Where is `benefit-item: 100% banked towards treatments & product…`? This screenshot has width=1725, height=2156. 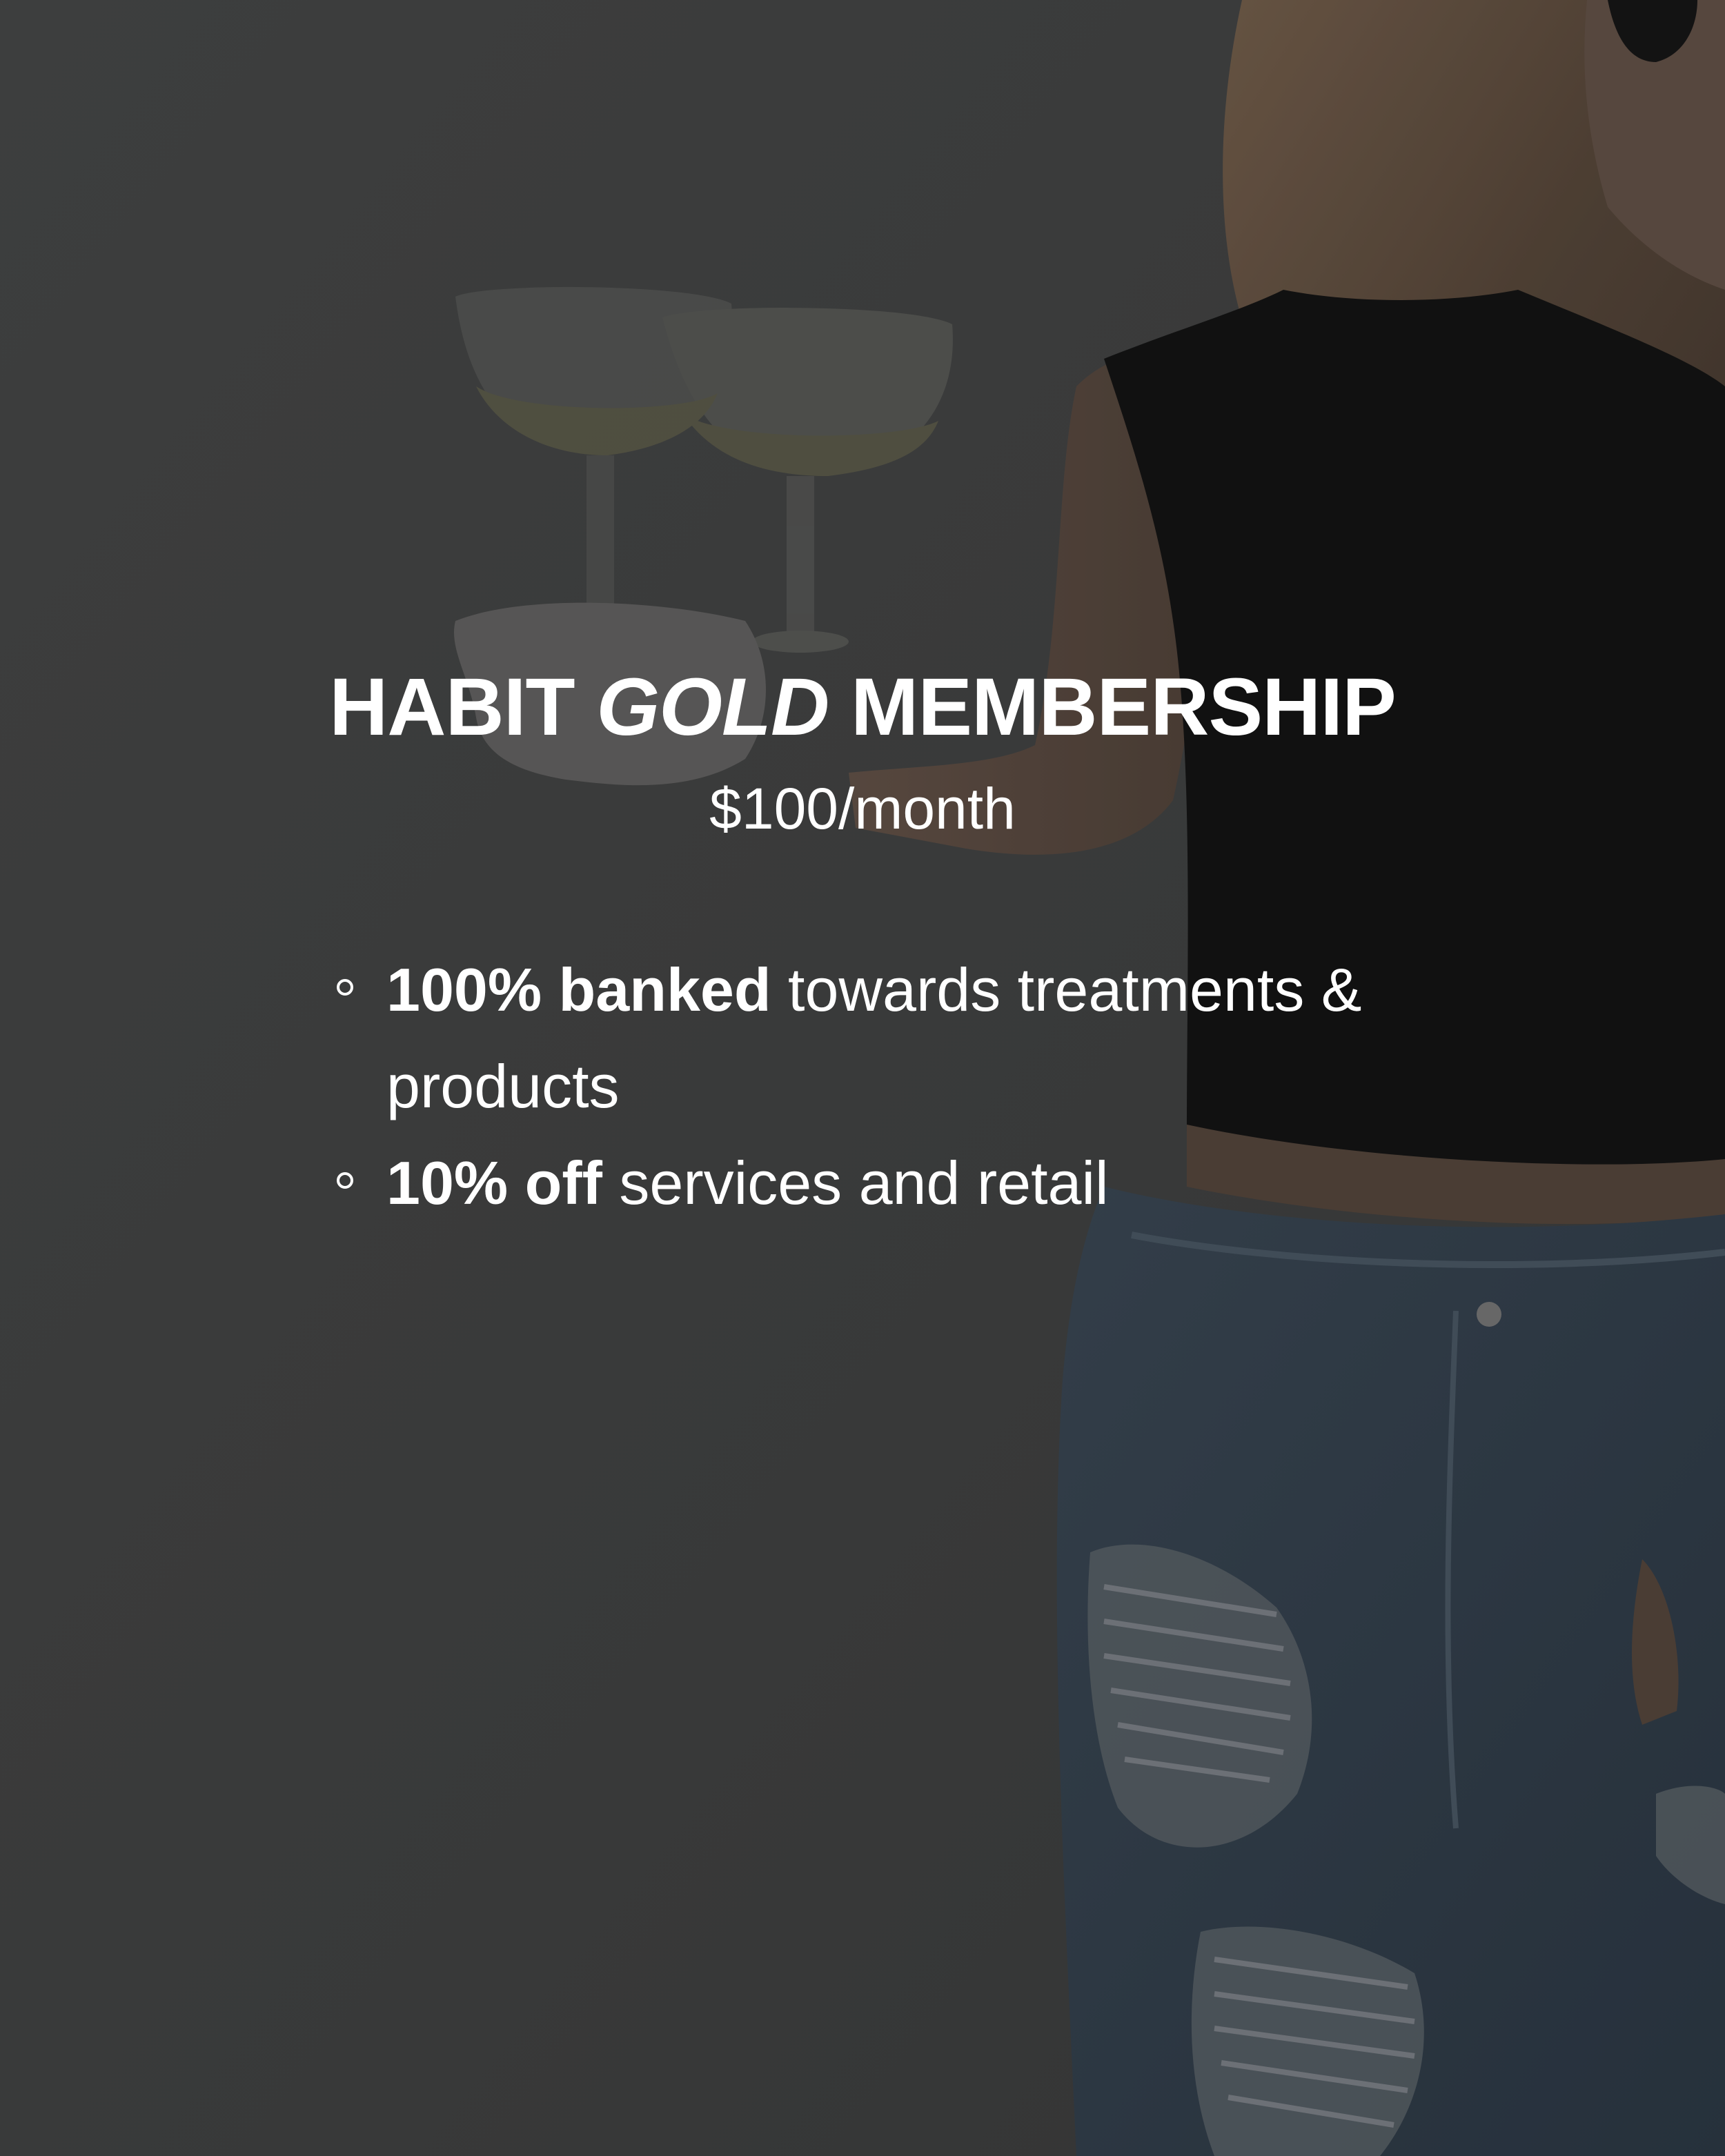
benefit-item: 100% banked towards treatments & product… is located at coordinates (903, 1038).